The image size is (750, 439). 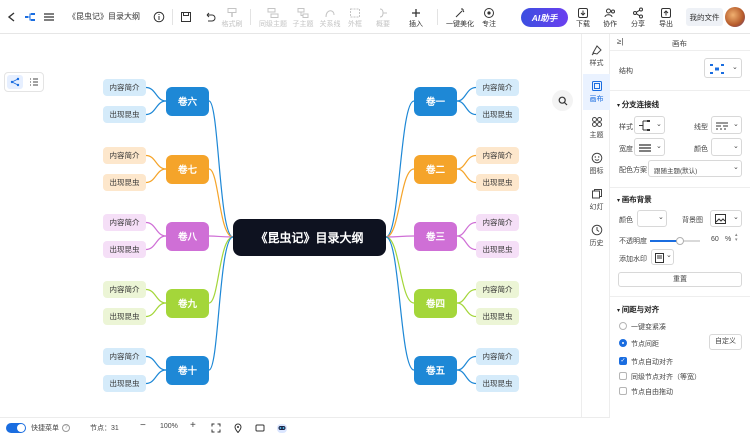 What do you see at coordinates (104, 16) in the screenshot?
I see `document-title: 《昆虫记》目录大纲` at bounding box center [104, 16].